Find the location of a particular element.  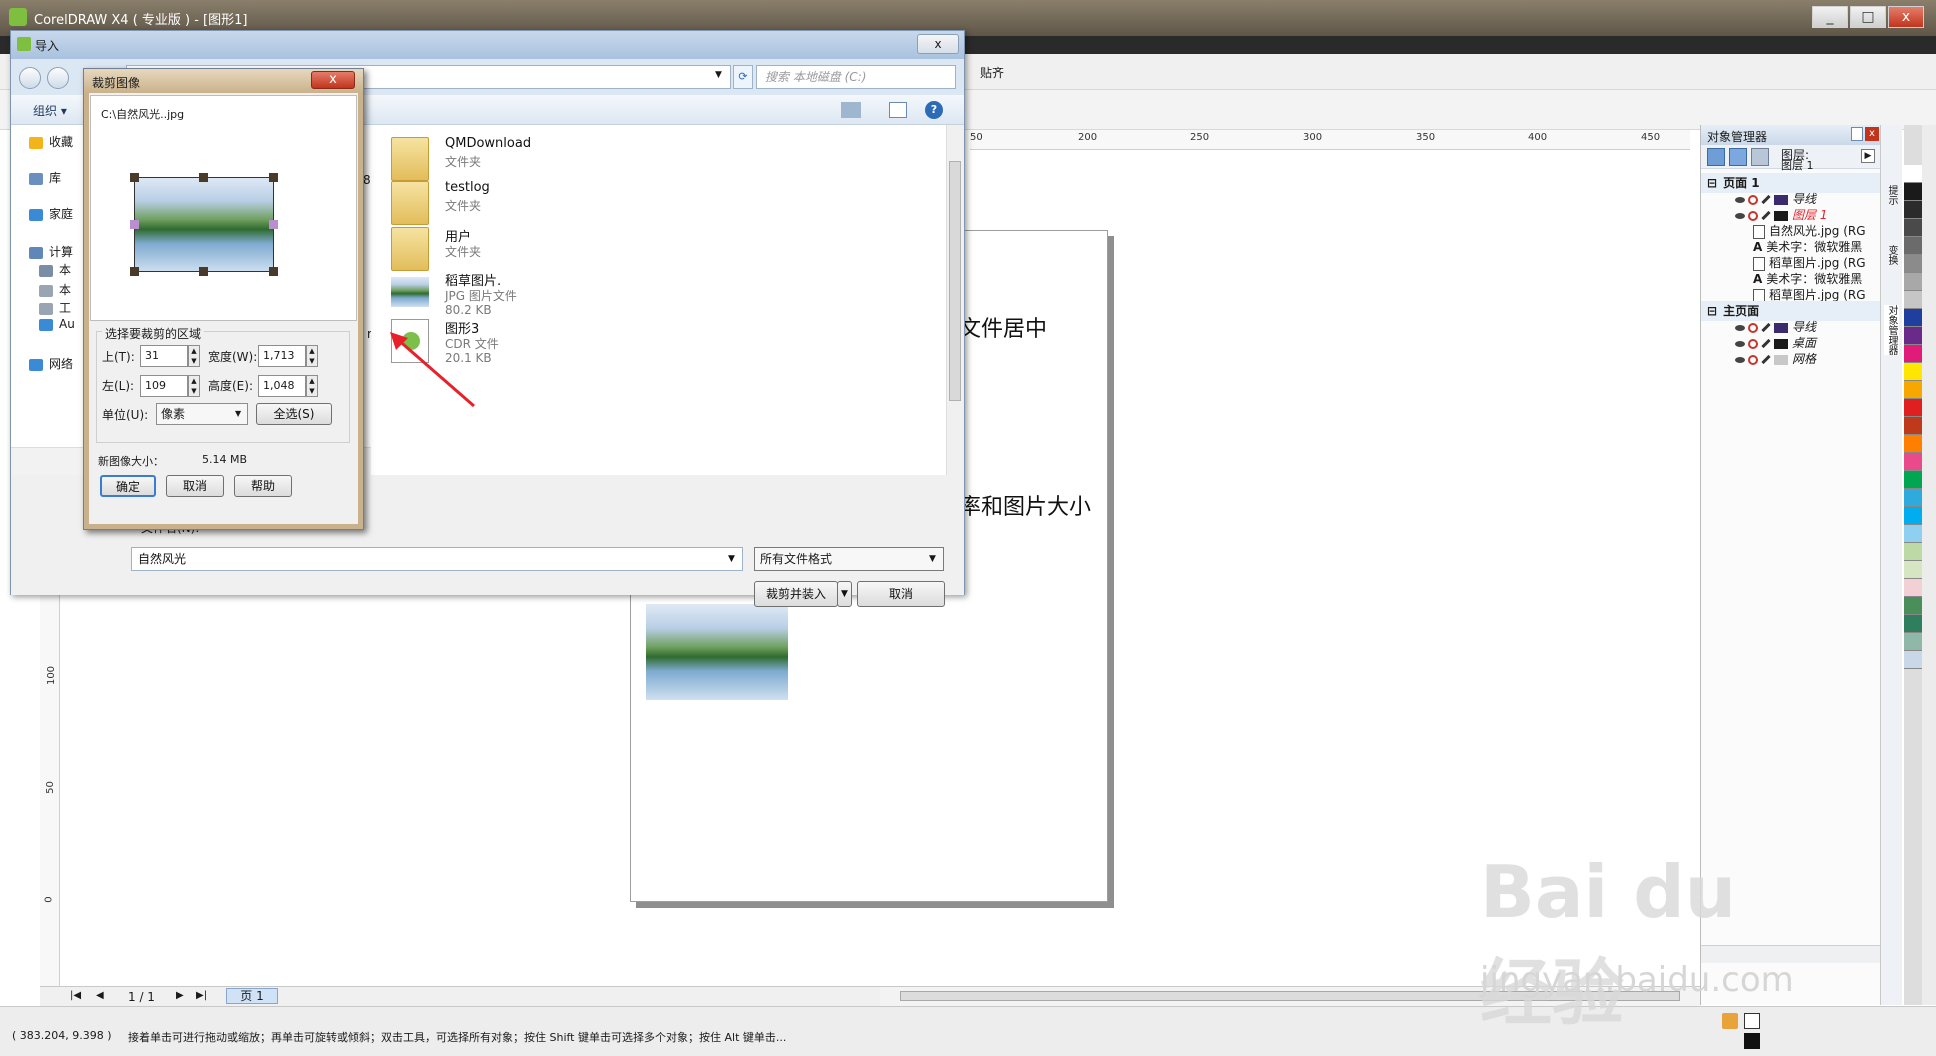

back-arrow-icon is located at coordinates (30, 78).